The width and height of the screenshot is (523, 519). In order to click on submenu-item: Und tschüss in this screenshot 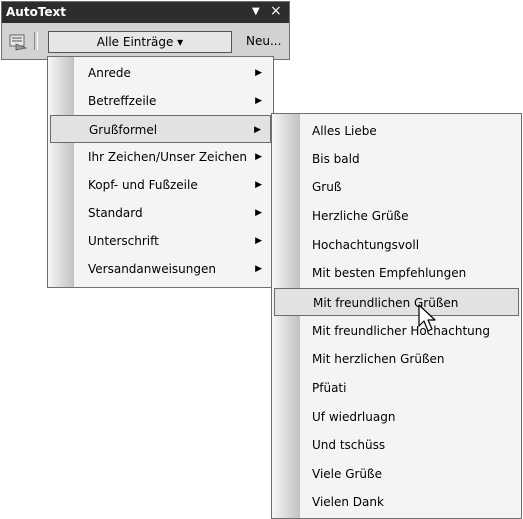, I will do `click(396, 445)`.